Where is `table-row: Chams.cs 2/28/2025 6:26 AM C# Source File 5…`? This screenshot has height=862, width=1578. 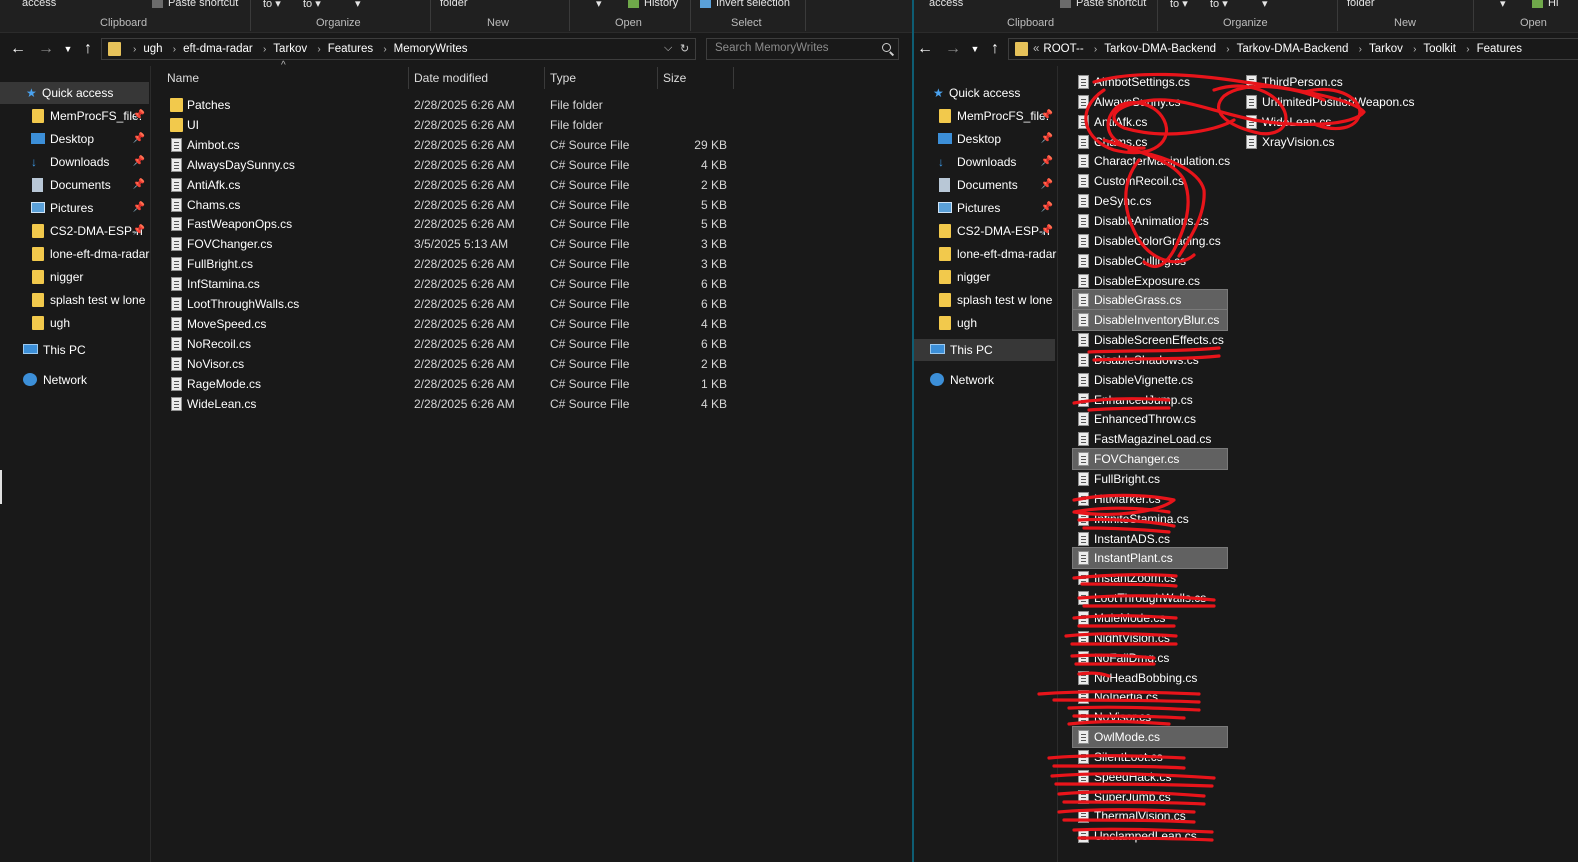 table-row: Chams.cs 2/28/2025 6:26 AM C# Source File 5… is located at coordinates (521, 205).